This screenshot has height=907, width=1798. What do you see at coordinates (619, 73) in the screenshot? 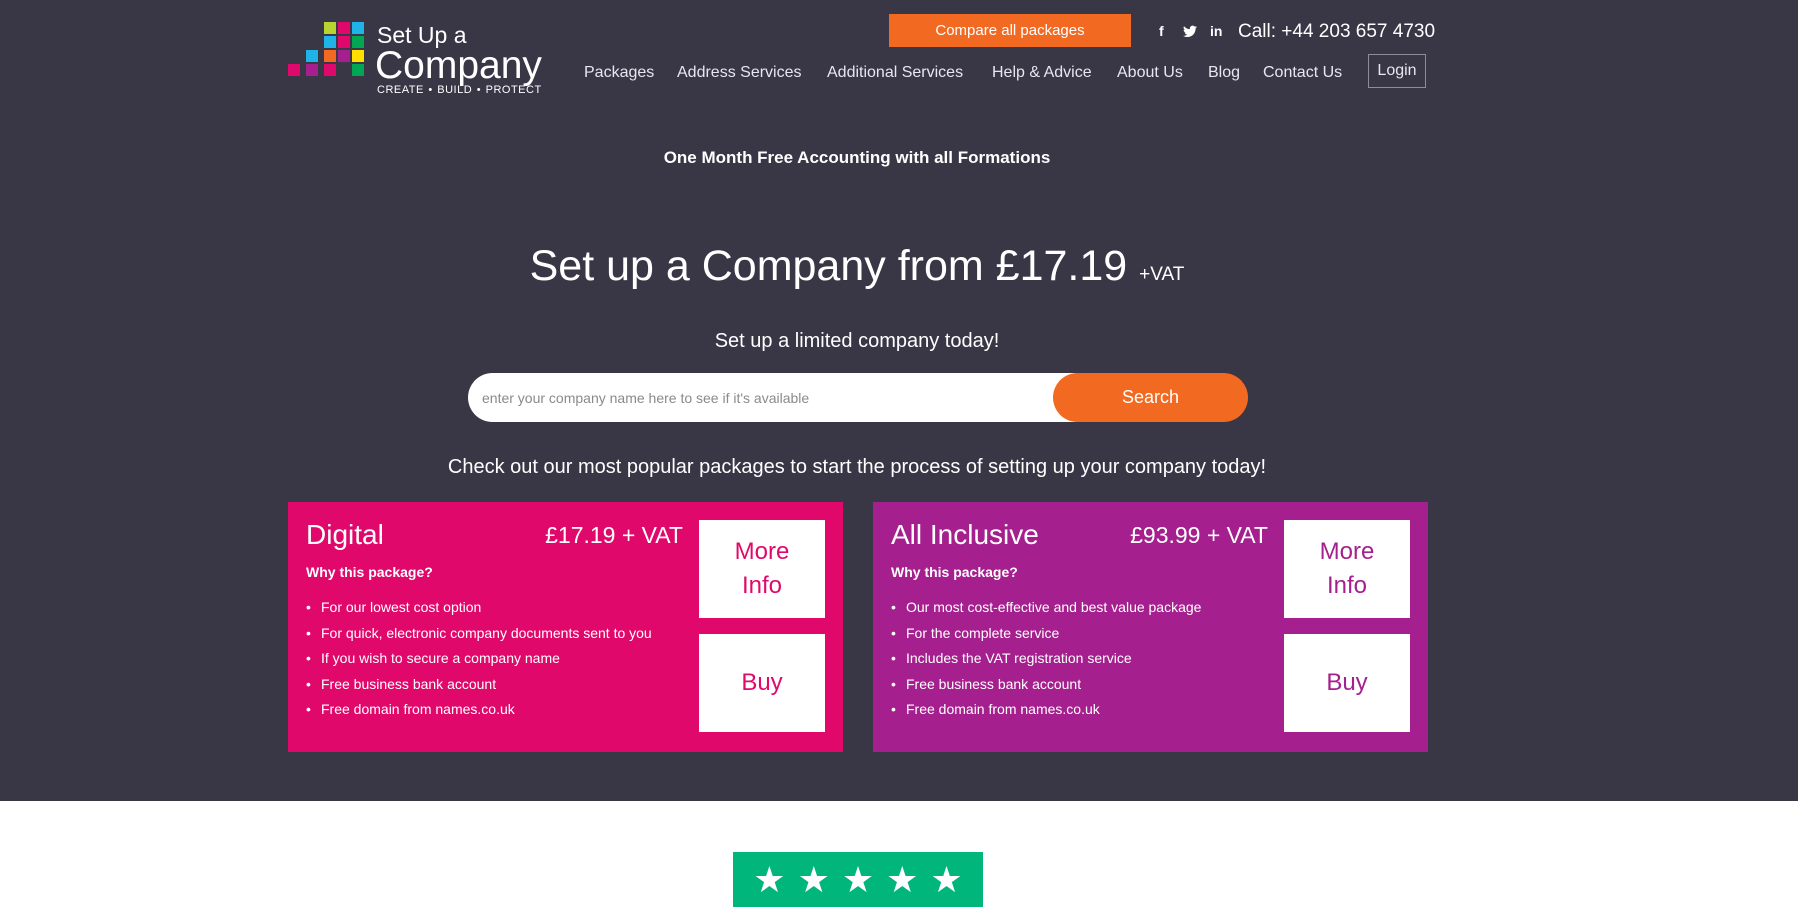
I see `nav-packages: Packages` at bounding box center [619, 73].